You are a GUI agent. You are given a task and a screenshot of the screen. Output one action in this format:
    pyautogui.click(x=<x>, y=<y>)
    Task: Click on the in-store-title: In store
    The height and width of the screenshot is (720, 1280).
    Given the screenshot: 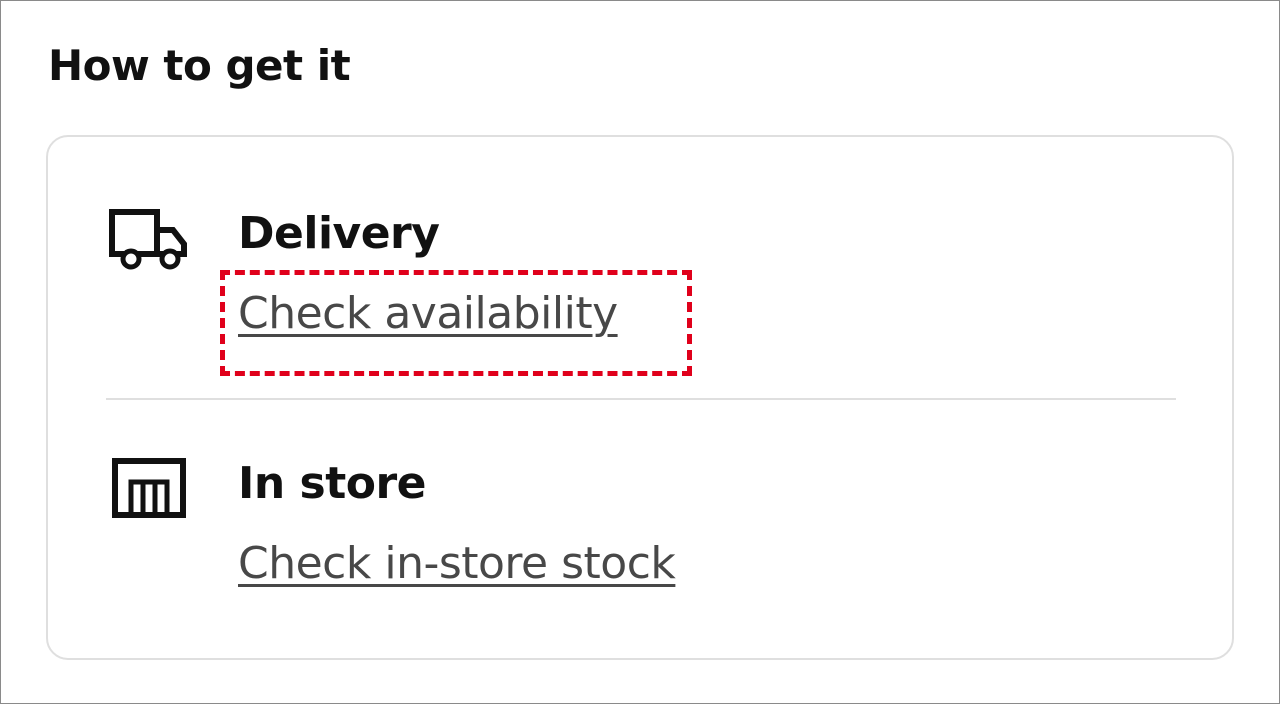 What is the action you would take?
    pyautogui.click(x=332, y=483)
    